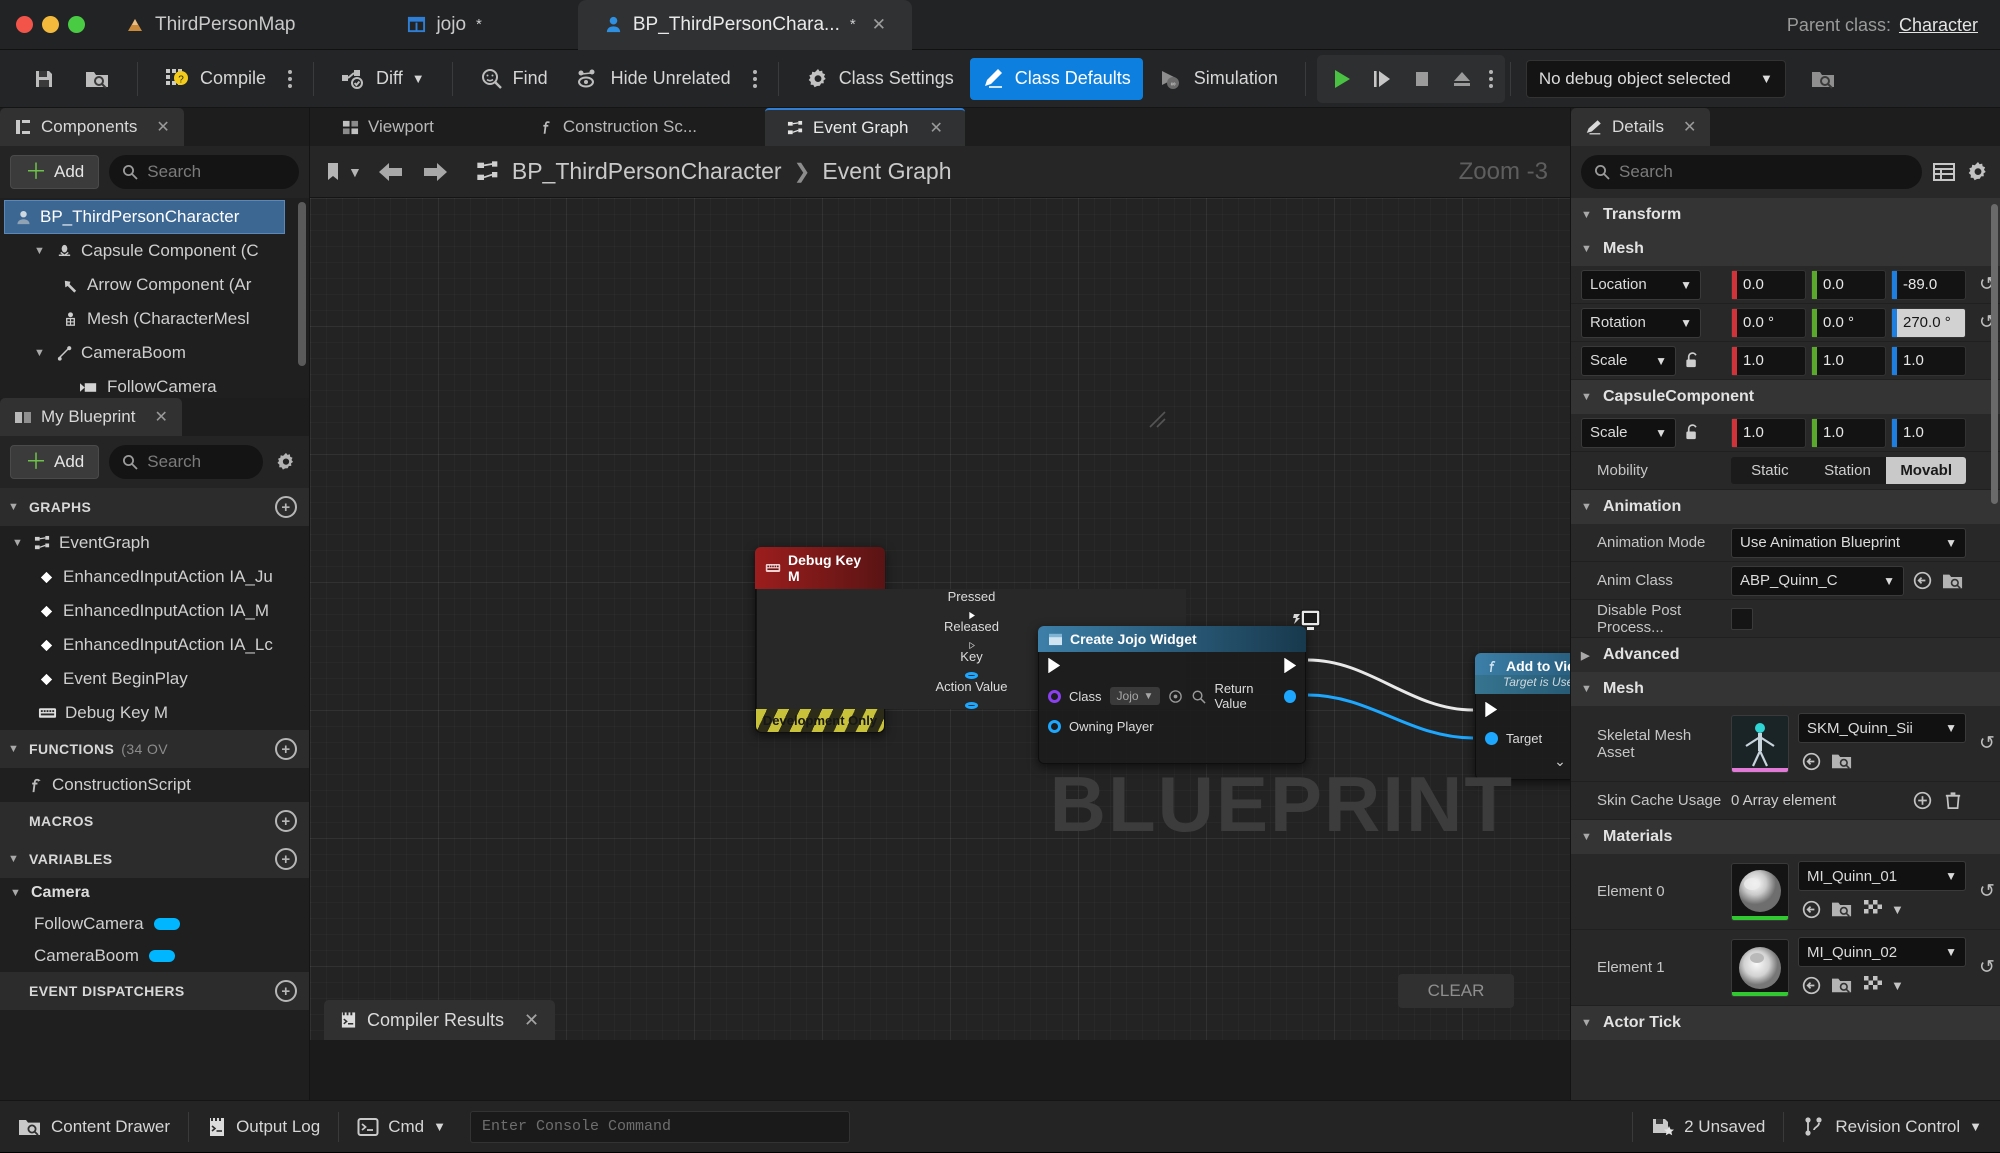 The image size is (2000, 1153). Describe the element at coordinates (1751, 172) in the screenshot. I see `details-search-input: Search` at that location.